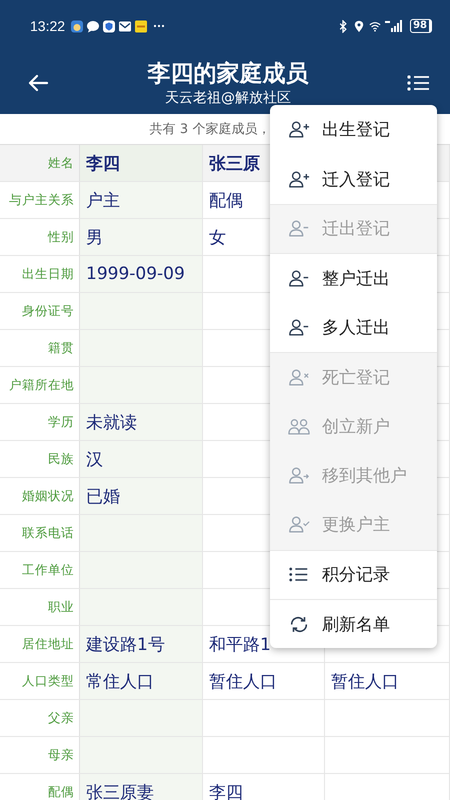  What do you see at coordinates (210, 129) in the screenshot?
I see `member-count-text: 共有 3 个家庭成员，` at bounding box center [210, 129].